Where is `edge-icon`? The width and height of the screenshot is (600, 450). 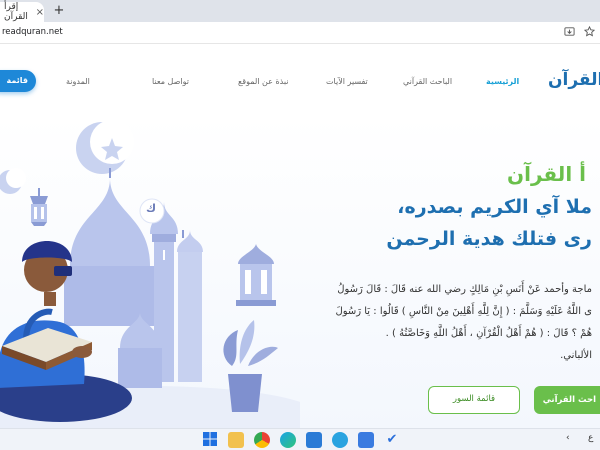
edge-icon is located at coordinates (288, 440).